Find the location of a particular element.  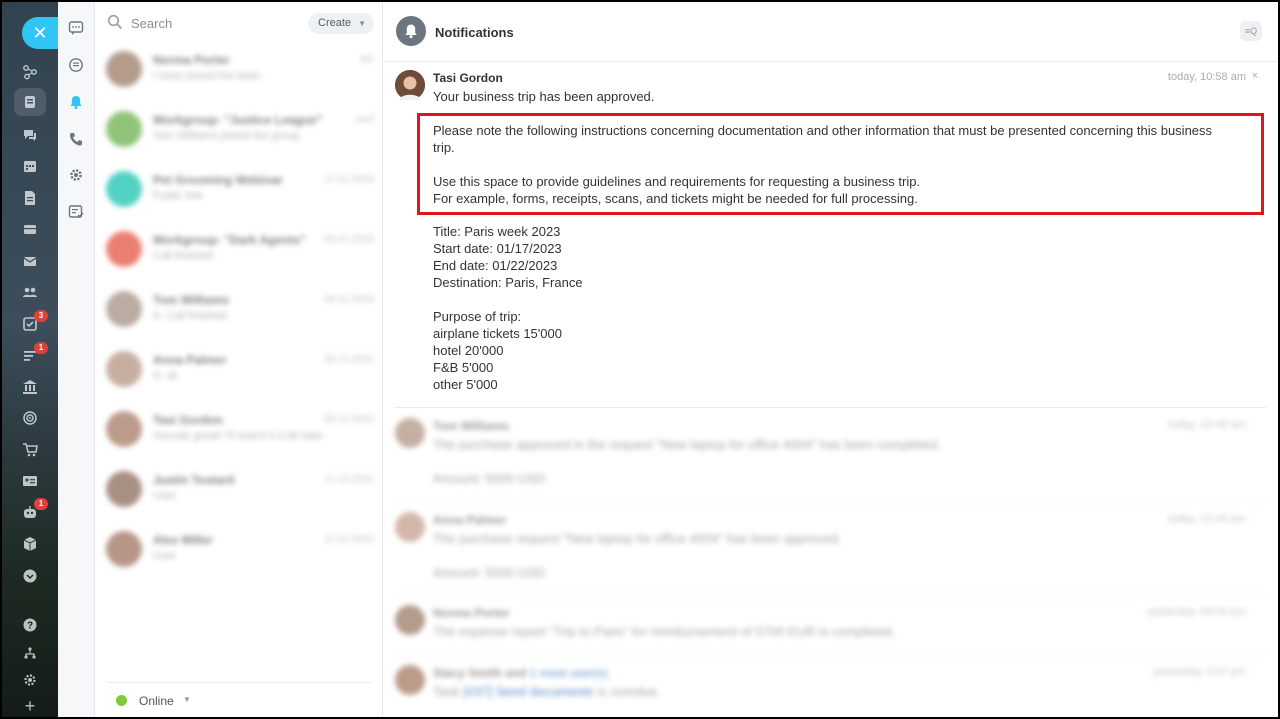

close-icon: ✕ is located at coordinates (40, 33).